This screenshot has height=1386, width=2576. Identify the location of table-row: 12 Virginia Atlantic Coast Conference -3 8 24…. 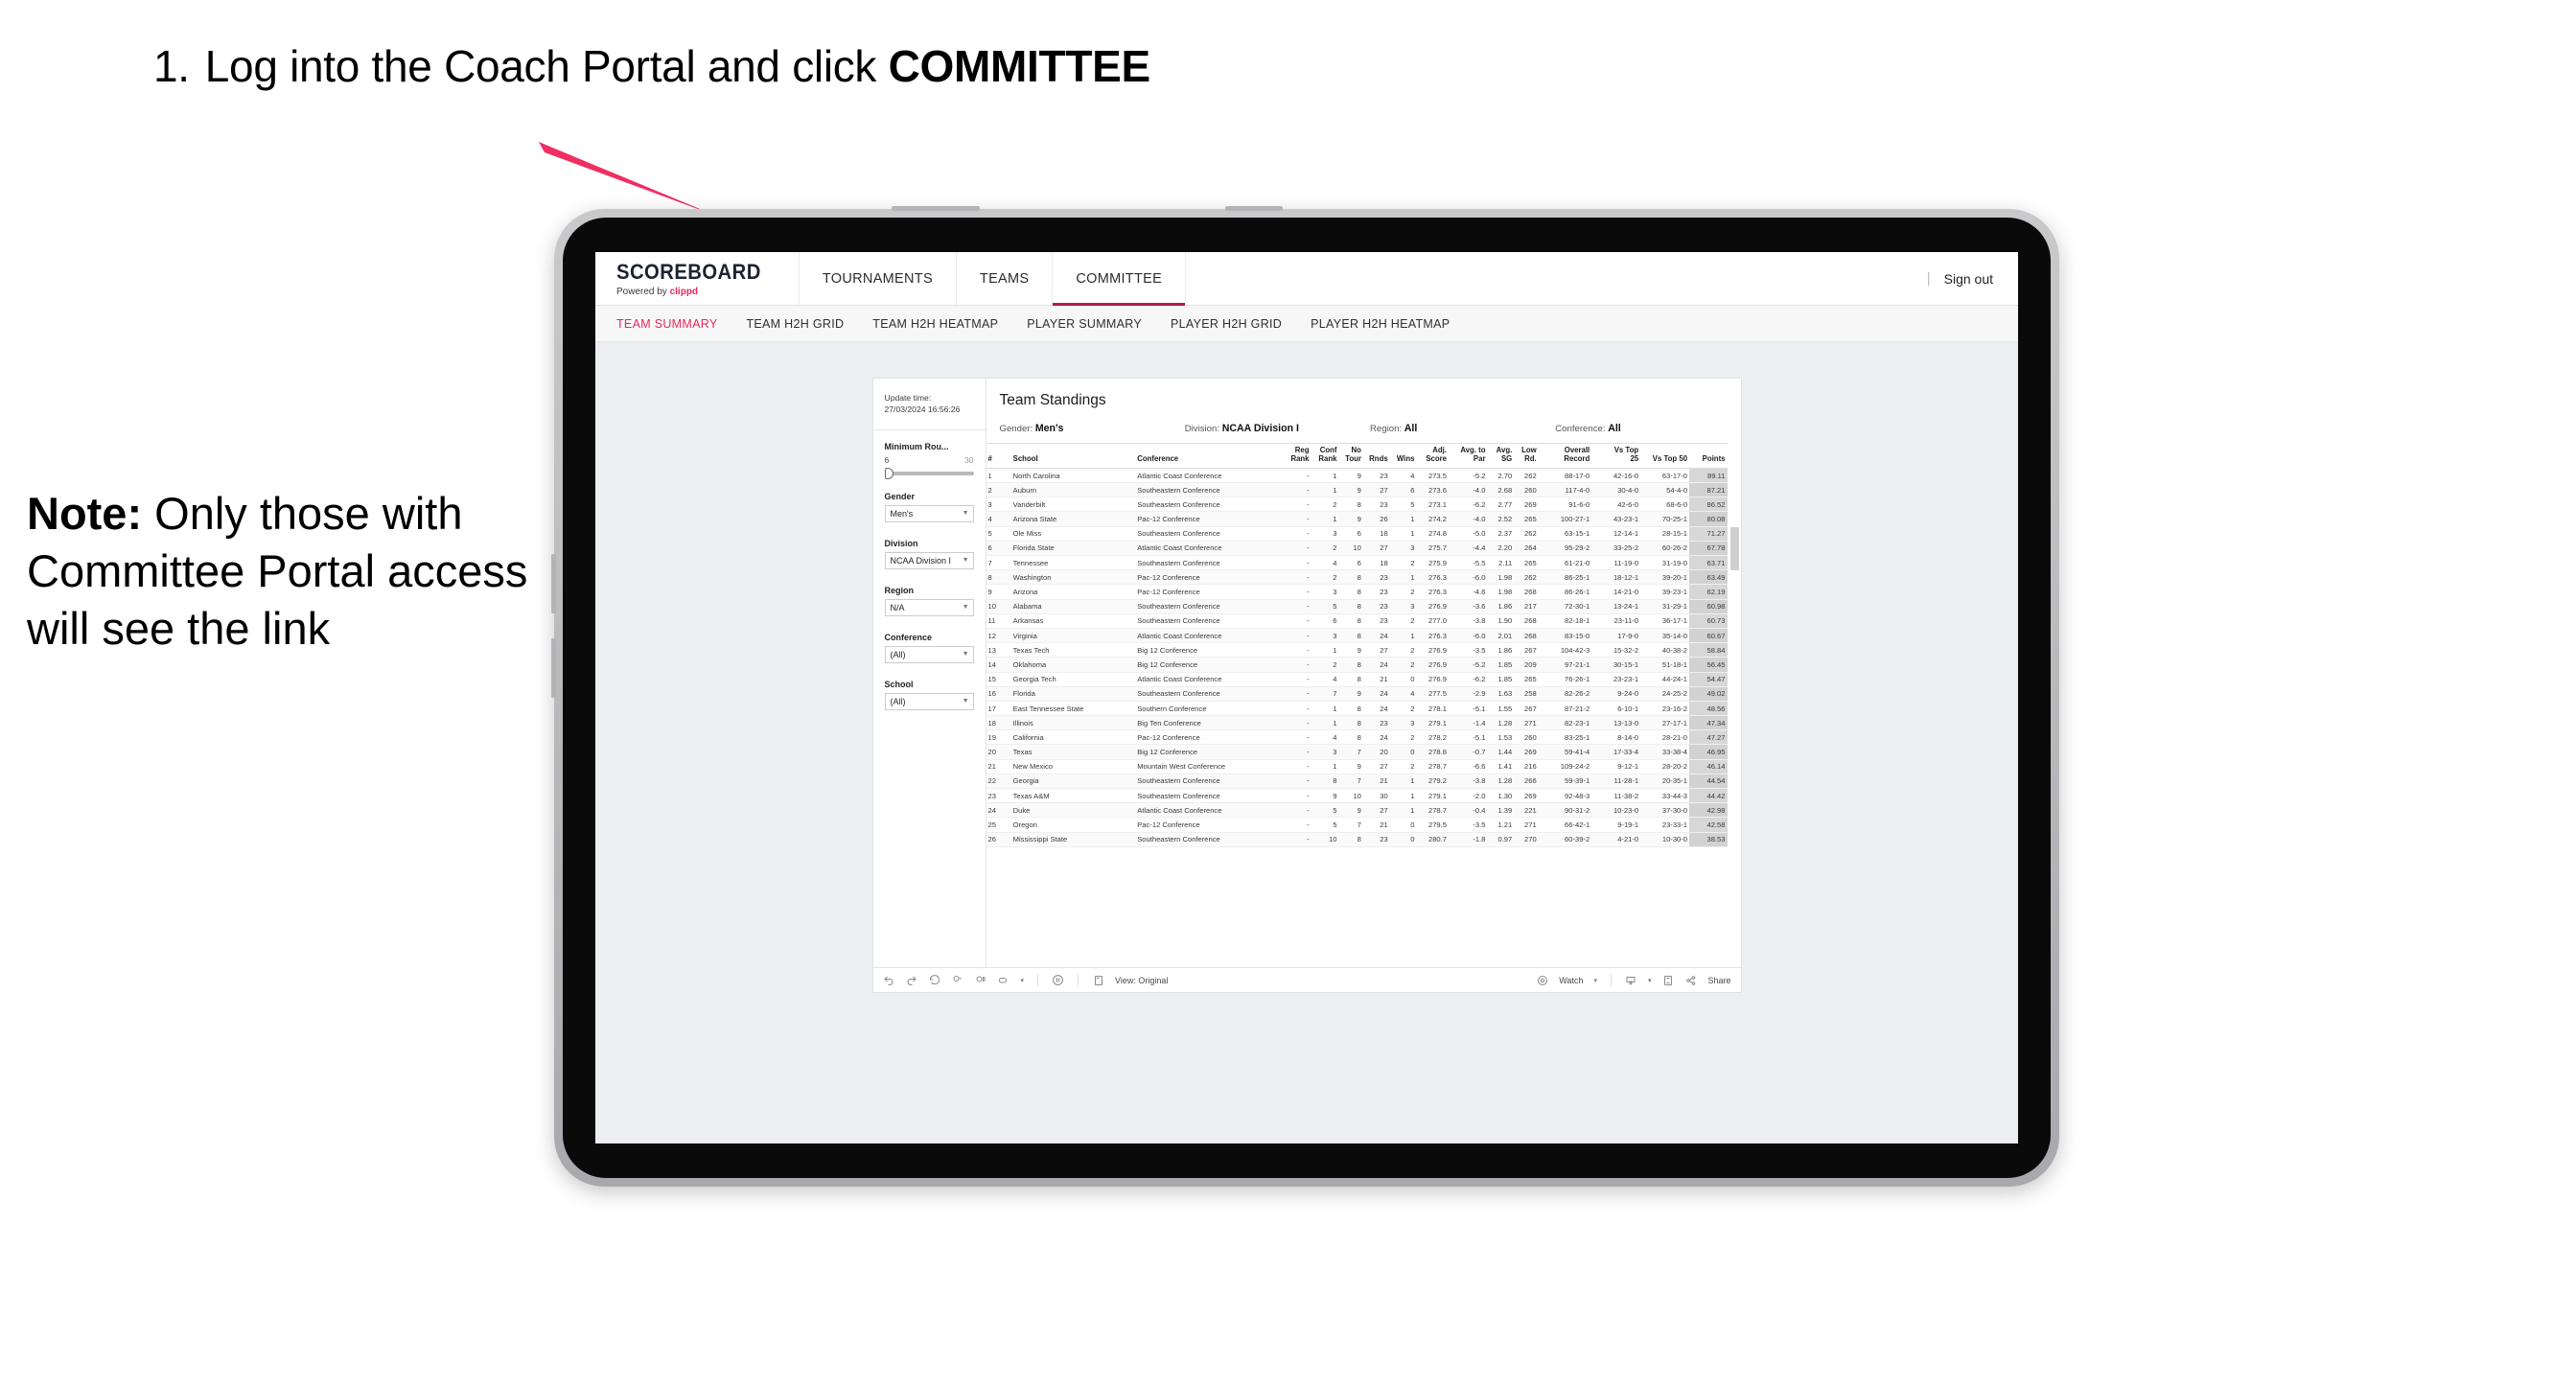
(1357, 636).